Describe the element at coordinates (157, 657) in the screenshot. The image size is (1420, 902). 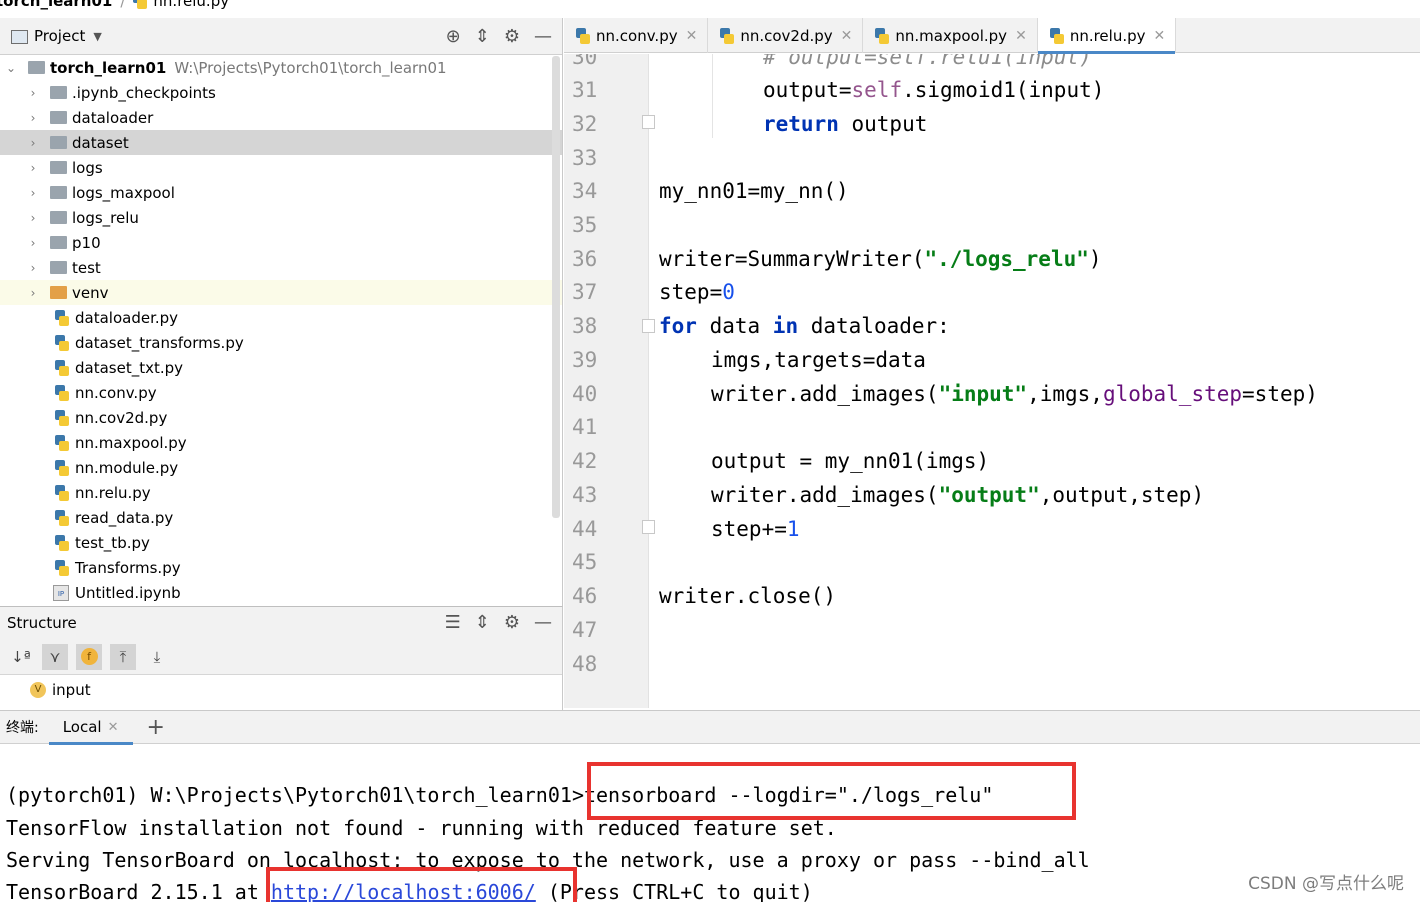
I see `expand-down-icon: ⤓` at that location.